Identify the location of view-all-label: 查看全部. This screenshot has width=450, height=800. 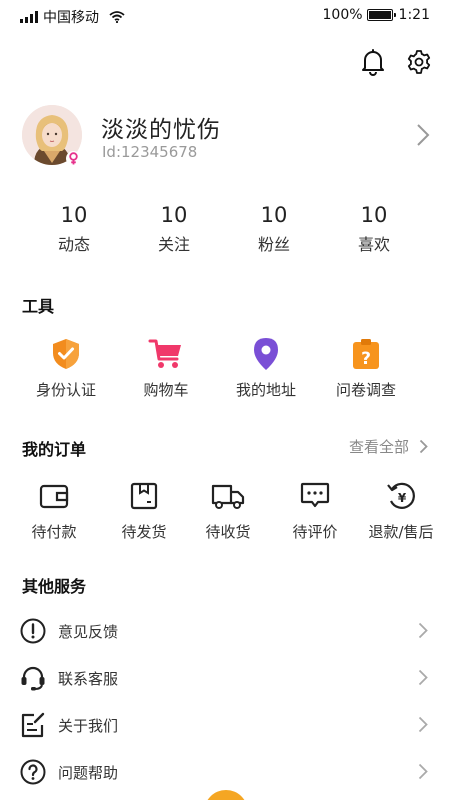
(378, 447).